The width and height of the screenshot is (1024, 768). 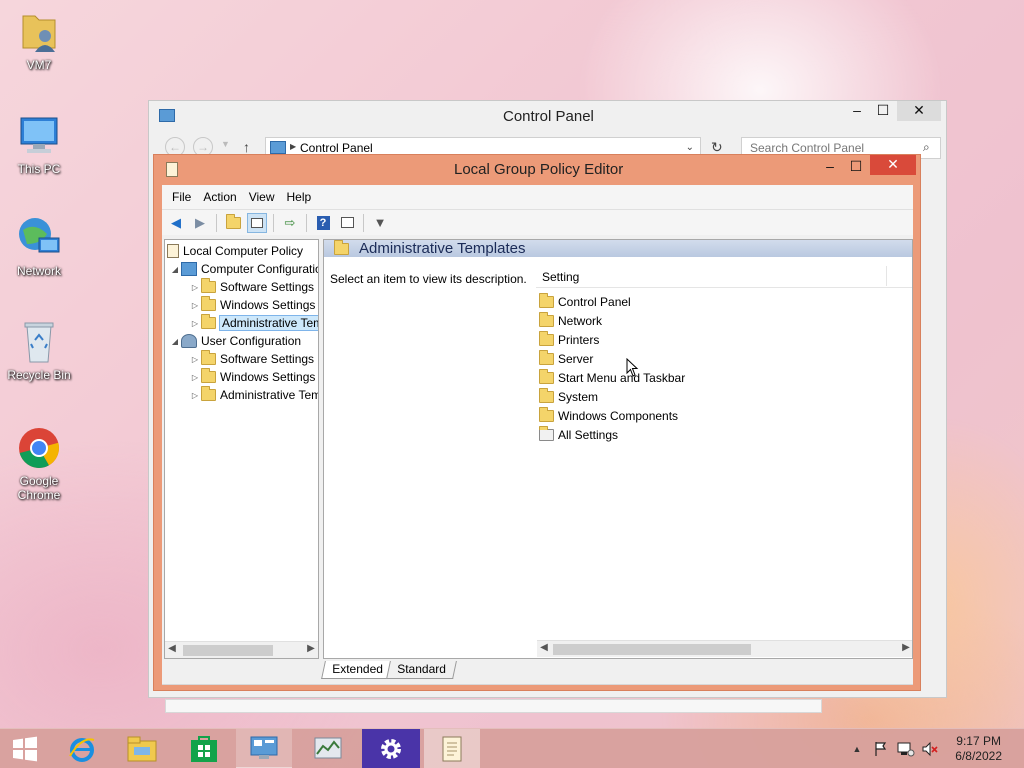 What do you see at coordinates (978, 756) in the screenshot?
I see `clock-date: 6/8/2022` at bounding box center [978, 756].